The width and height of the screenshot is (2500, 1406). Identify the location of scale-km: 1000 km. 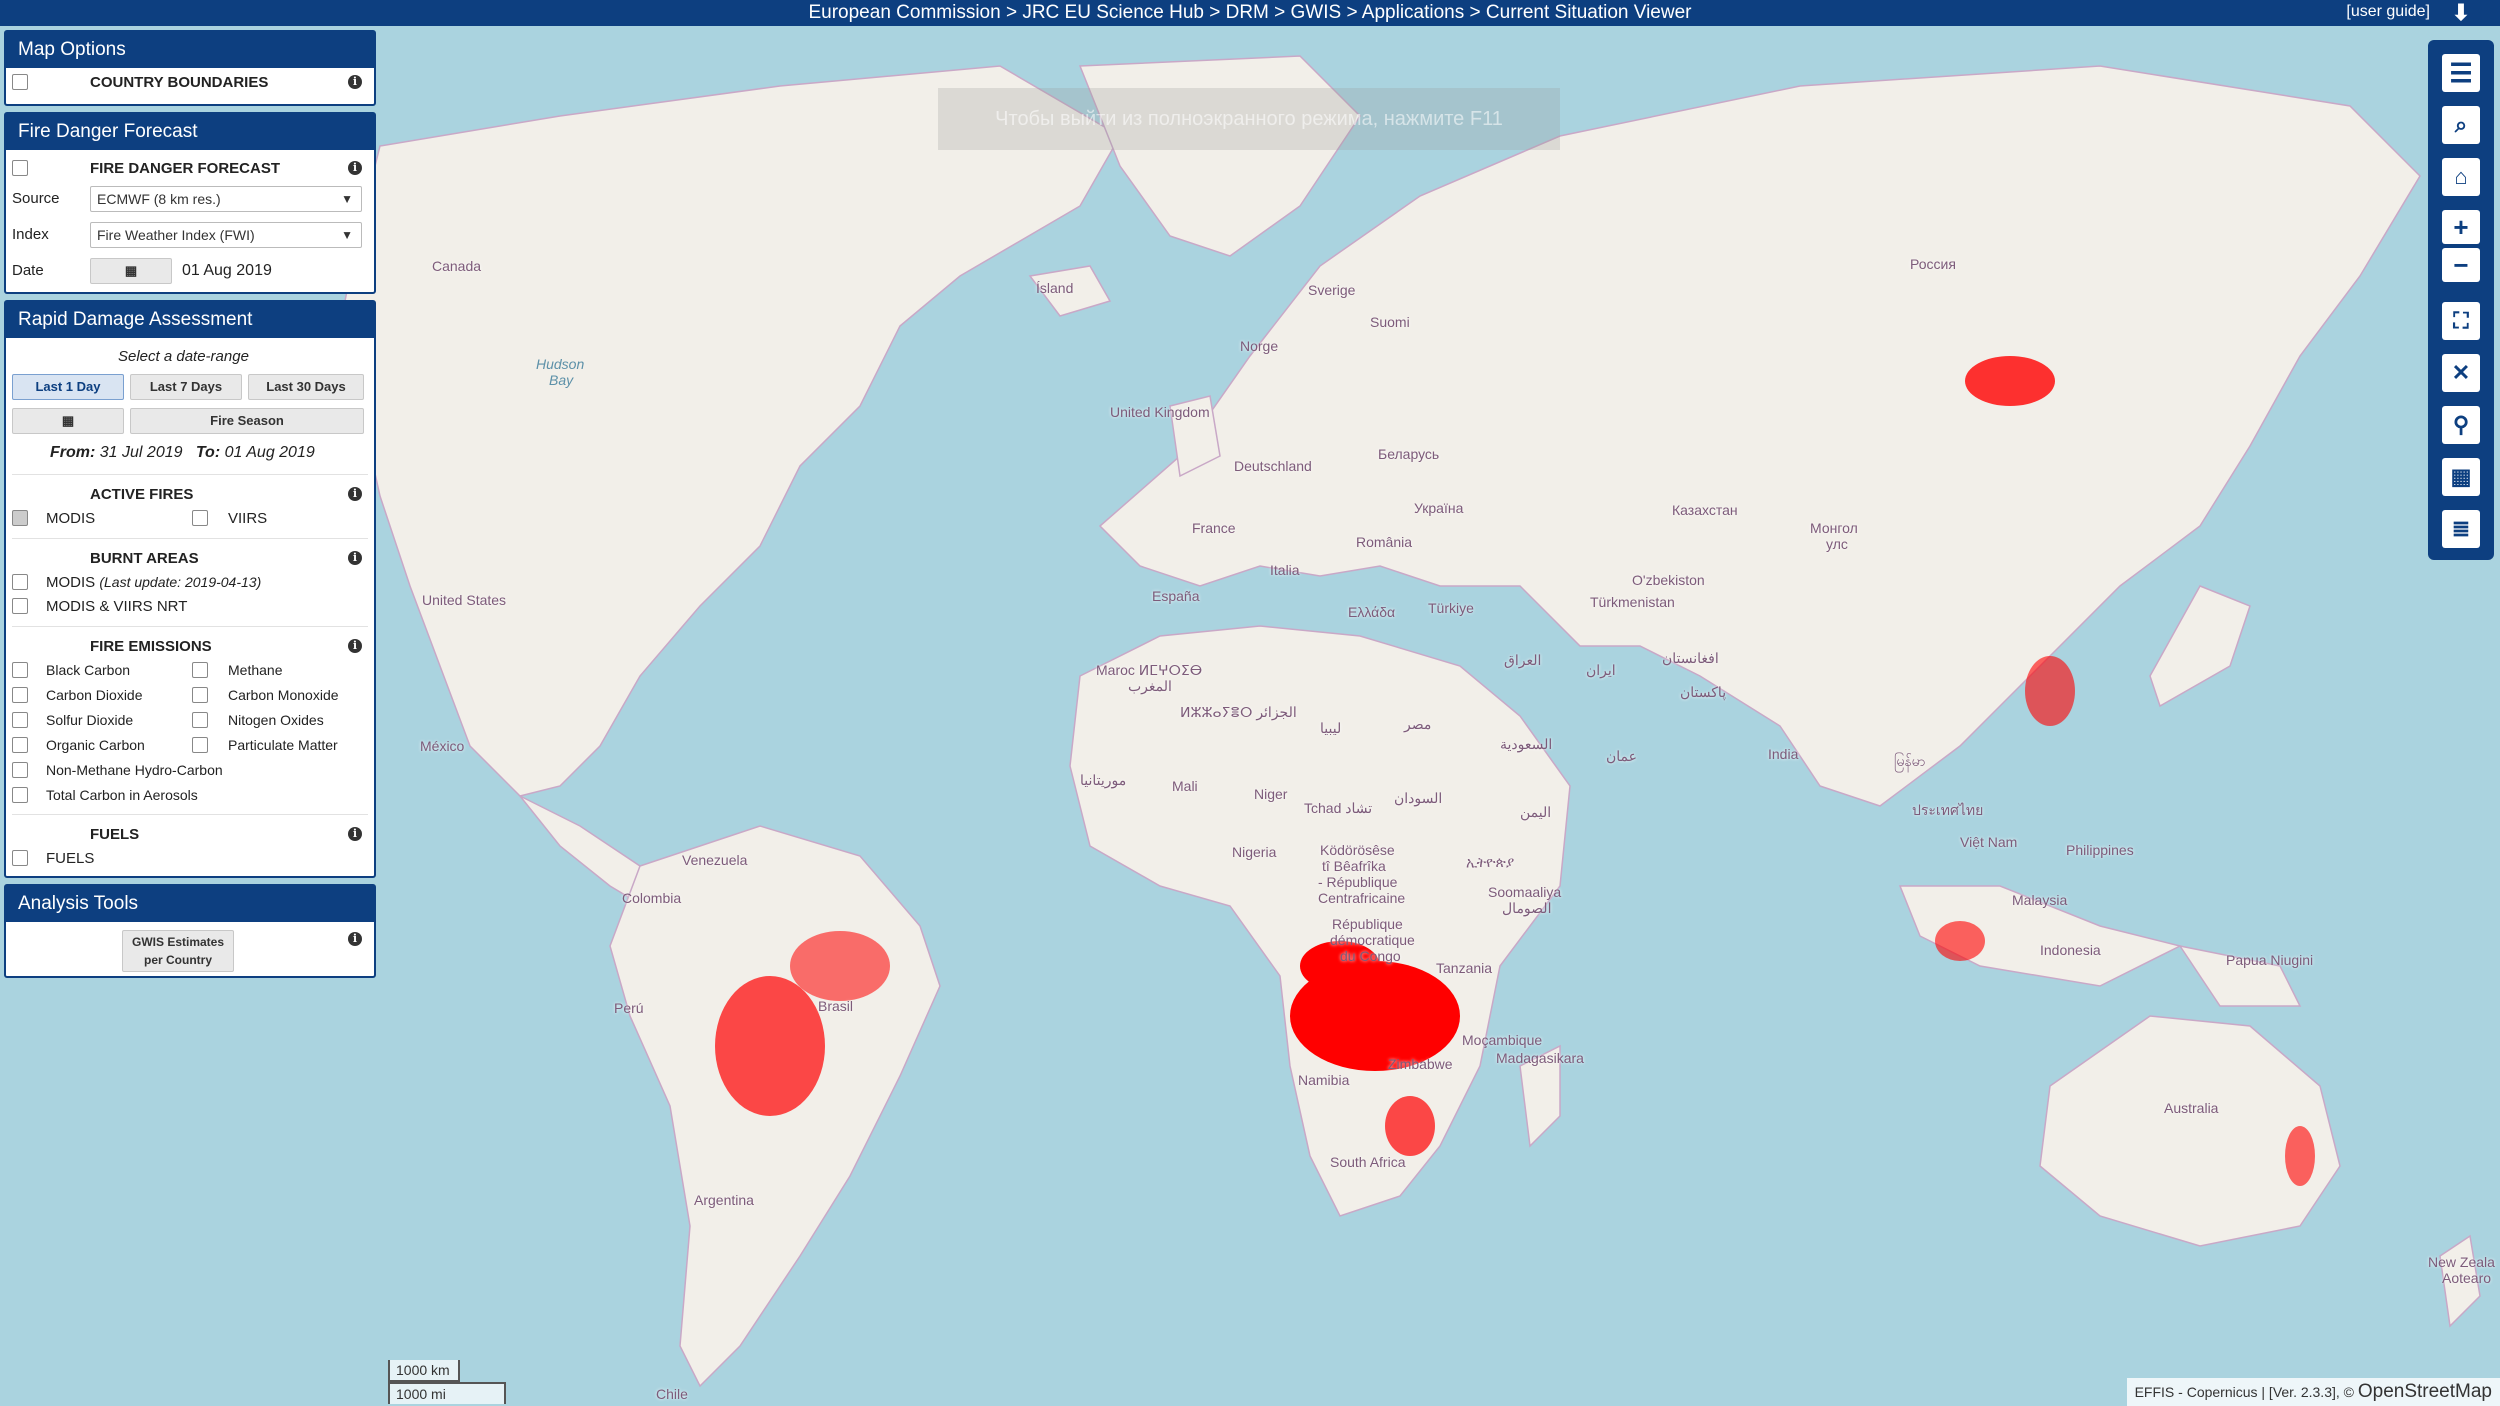
(424, 1371).